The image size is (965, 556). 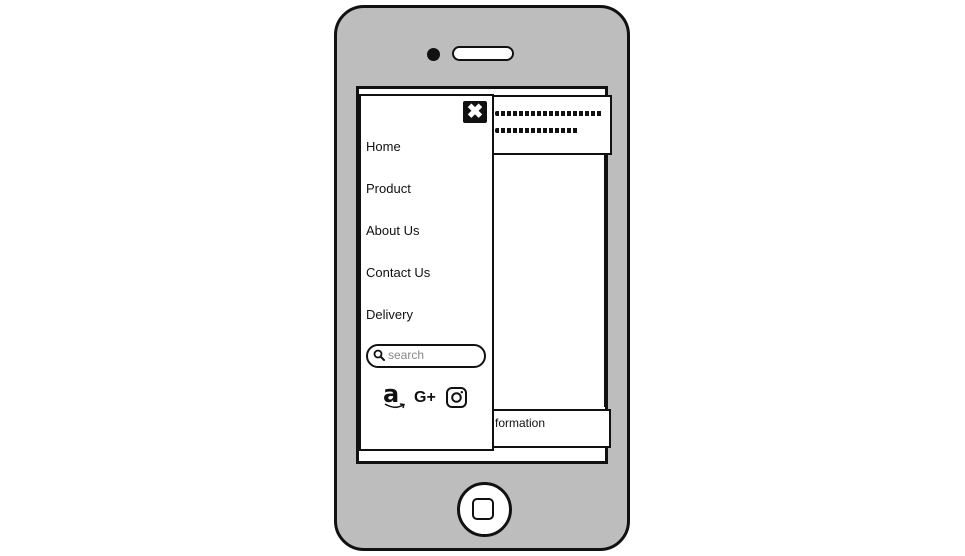 I want to click on footer-text: formation, so click(x=520, y=423).